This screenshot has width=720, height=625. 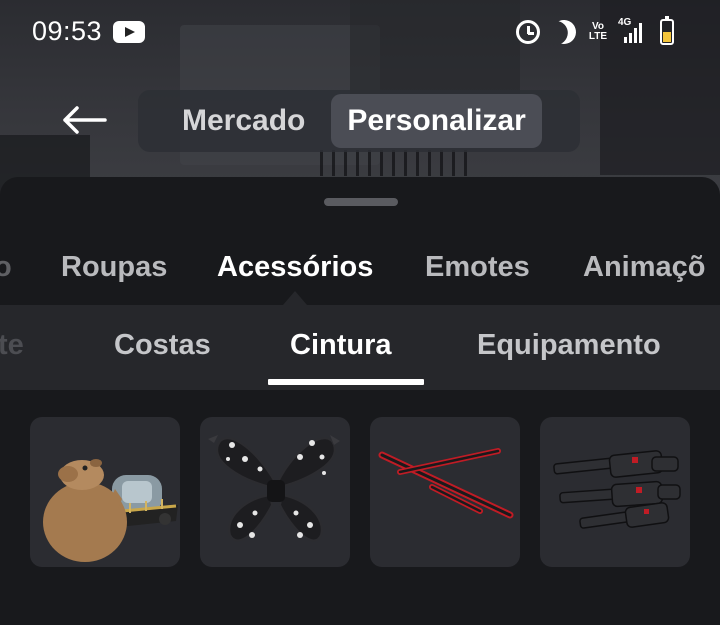 I want to click on active-category-pointer, so click(x=295, y=298).